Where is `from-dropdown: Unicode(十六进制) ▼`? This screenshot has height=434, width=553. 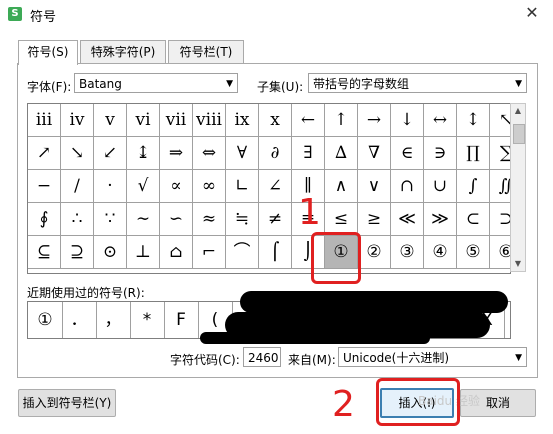
from-dropdown: Unicode(十六进制) ▼ is located at coordinates (432, 357).